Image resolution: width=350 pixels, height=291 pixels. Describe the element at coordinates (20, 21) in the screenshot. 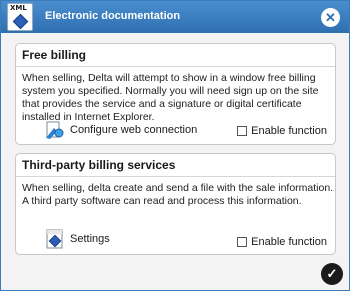

I see `xml-icon-gem` at that location.